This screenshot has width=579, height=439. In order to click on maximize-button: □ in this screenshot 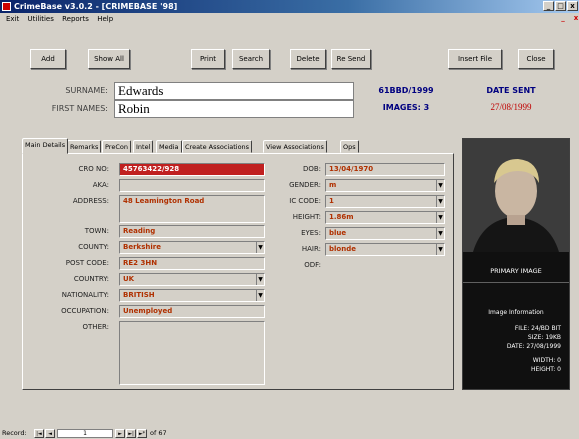, I will do `click(560, 6)`.